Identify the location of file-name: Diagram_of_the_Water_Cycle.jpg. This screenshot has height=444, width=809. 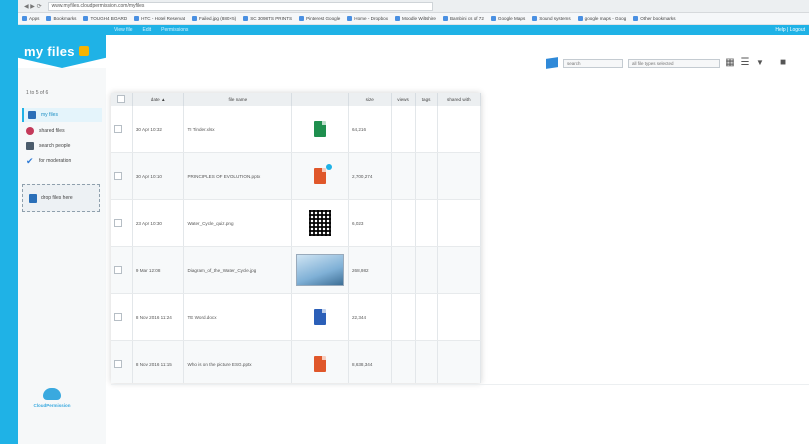
(238, 270).